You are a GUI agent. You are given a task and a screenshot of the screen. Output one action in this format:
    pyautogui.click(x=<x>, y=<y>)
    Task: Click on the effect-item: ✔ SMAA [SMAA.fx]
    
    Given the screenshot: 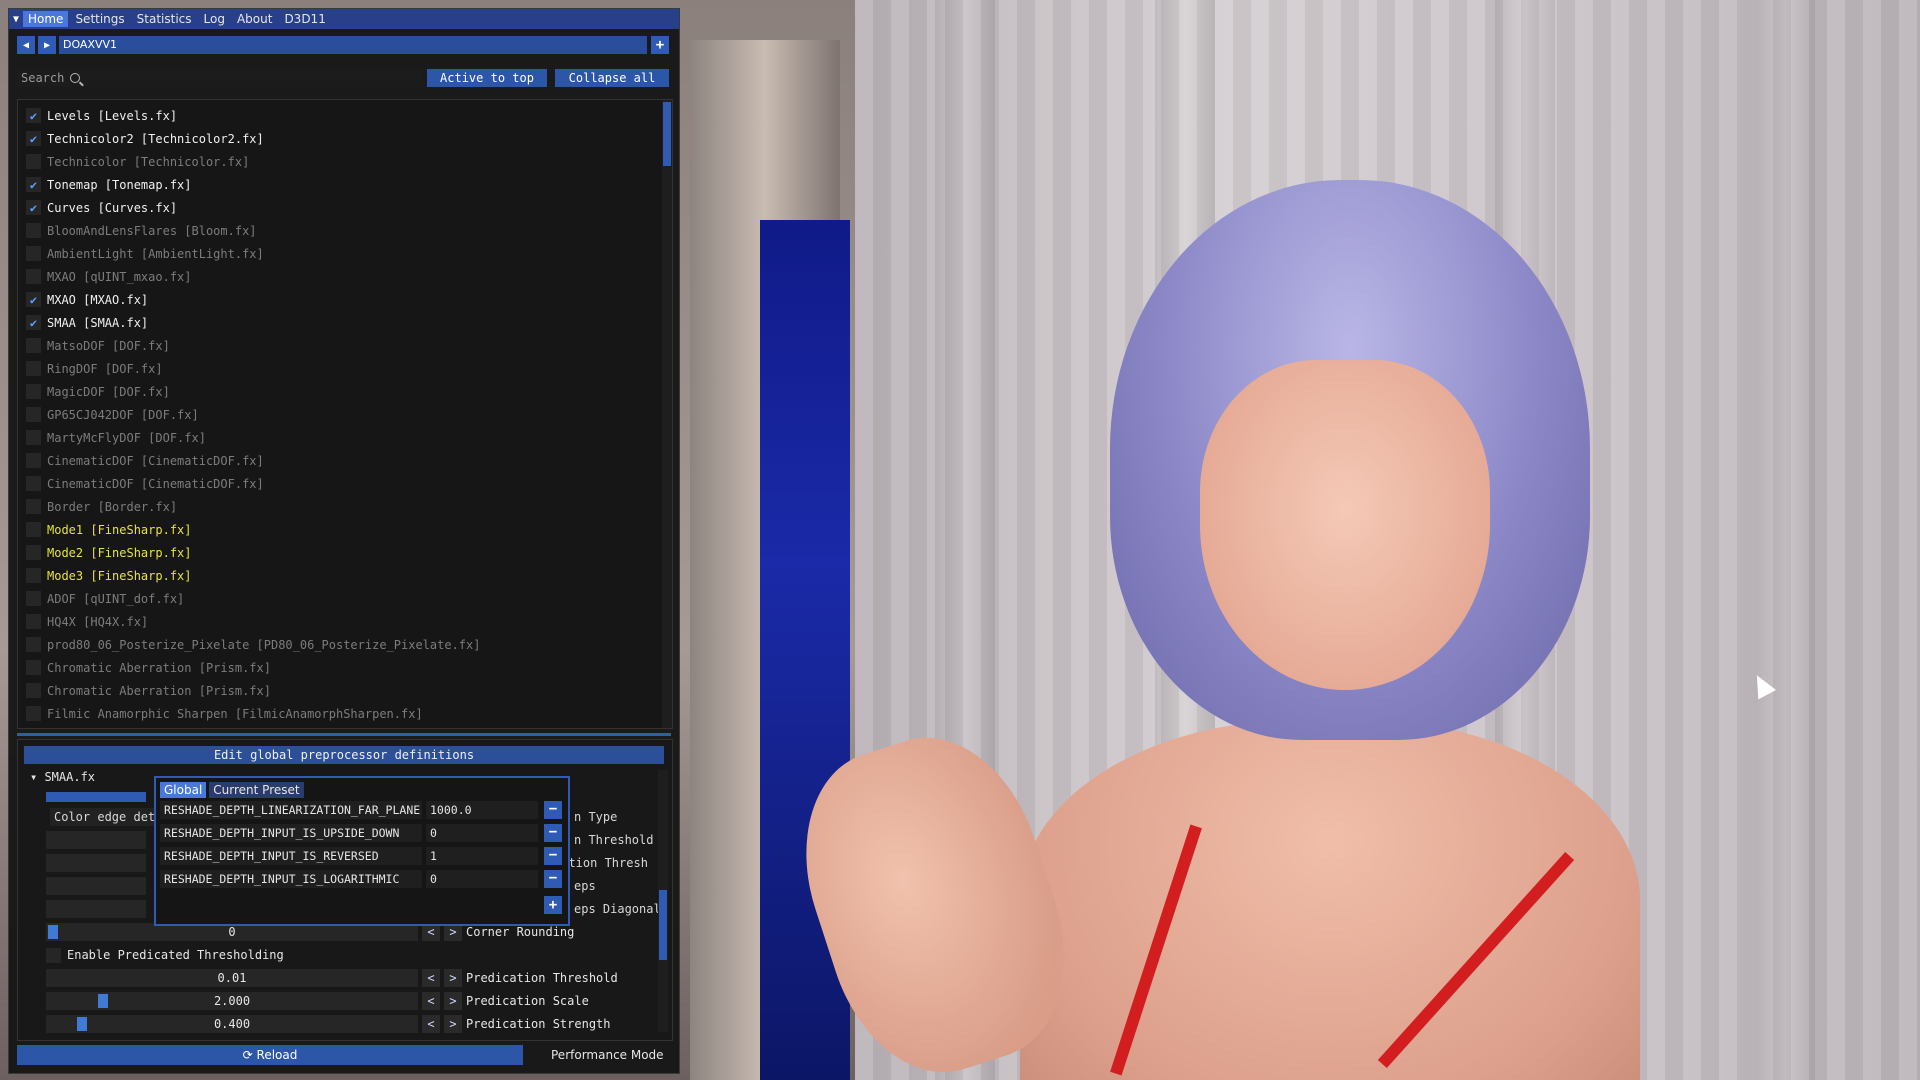 What is the action you would take?
    pyautogui.click(x=345, y=322)
    